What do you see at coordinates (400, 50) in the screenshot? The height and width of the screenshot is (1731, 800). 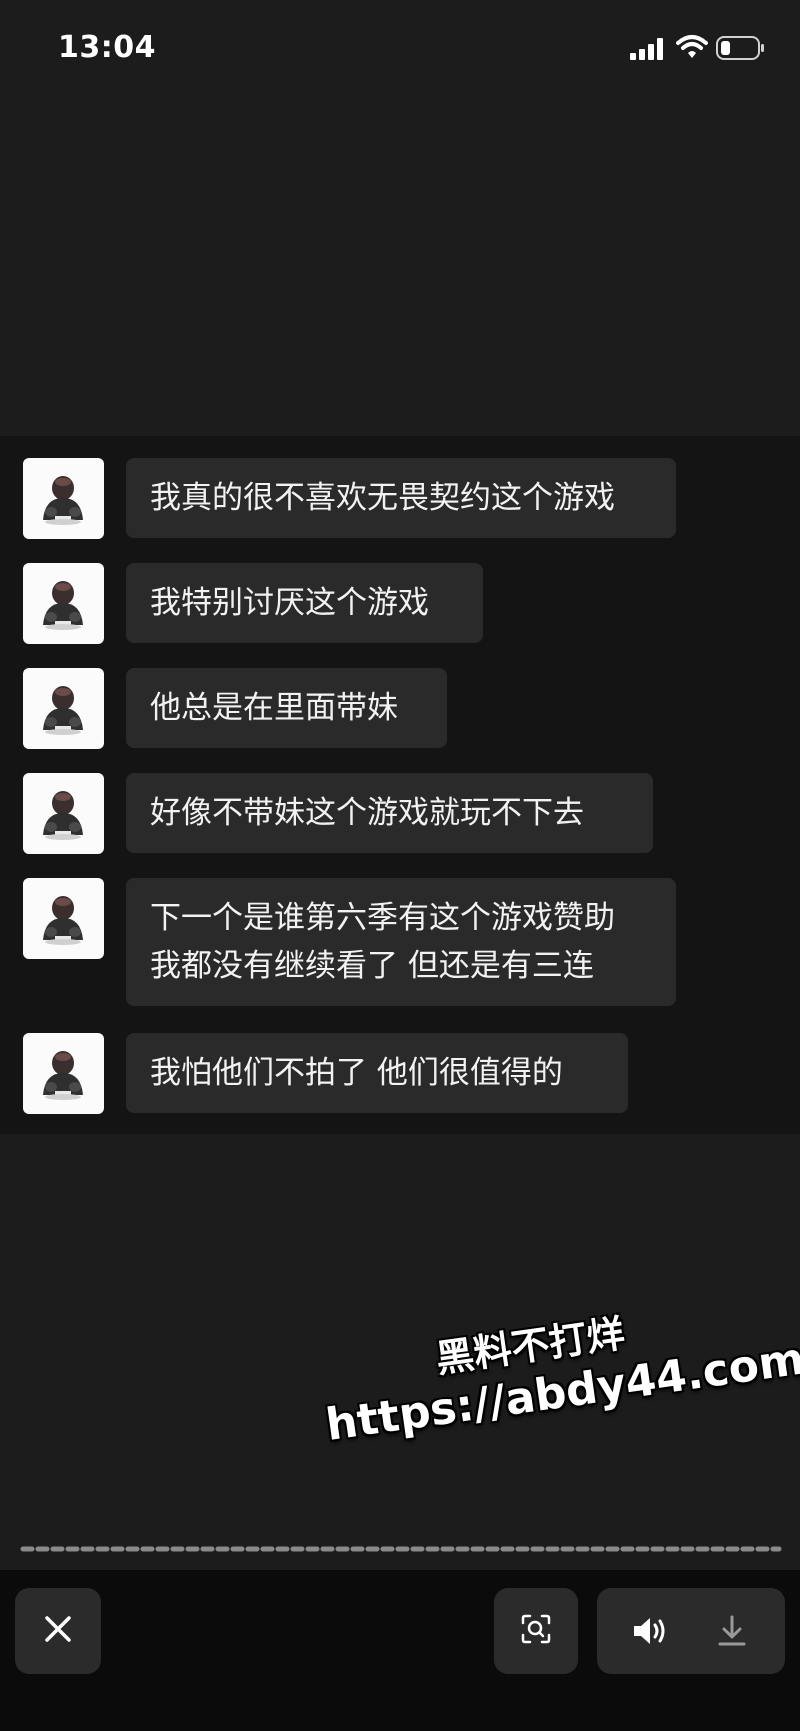 I see `status-bar: 13:04` at bounding box center [400, 50].